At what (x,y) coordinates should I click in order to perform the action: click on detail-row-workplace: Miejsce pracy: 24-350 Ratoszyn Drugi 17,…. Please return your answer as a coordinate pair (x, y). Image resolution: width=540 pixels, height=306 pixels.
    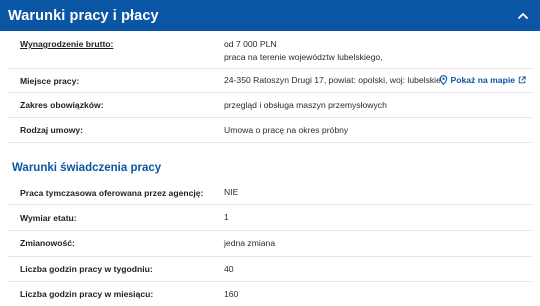
    Looking at the image, I should click on (270, 81).